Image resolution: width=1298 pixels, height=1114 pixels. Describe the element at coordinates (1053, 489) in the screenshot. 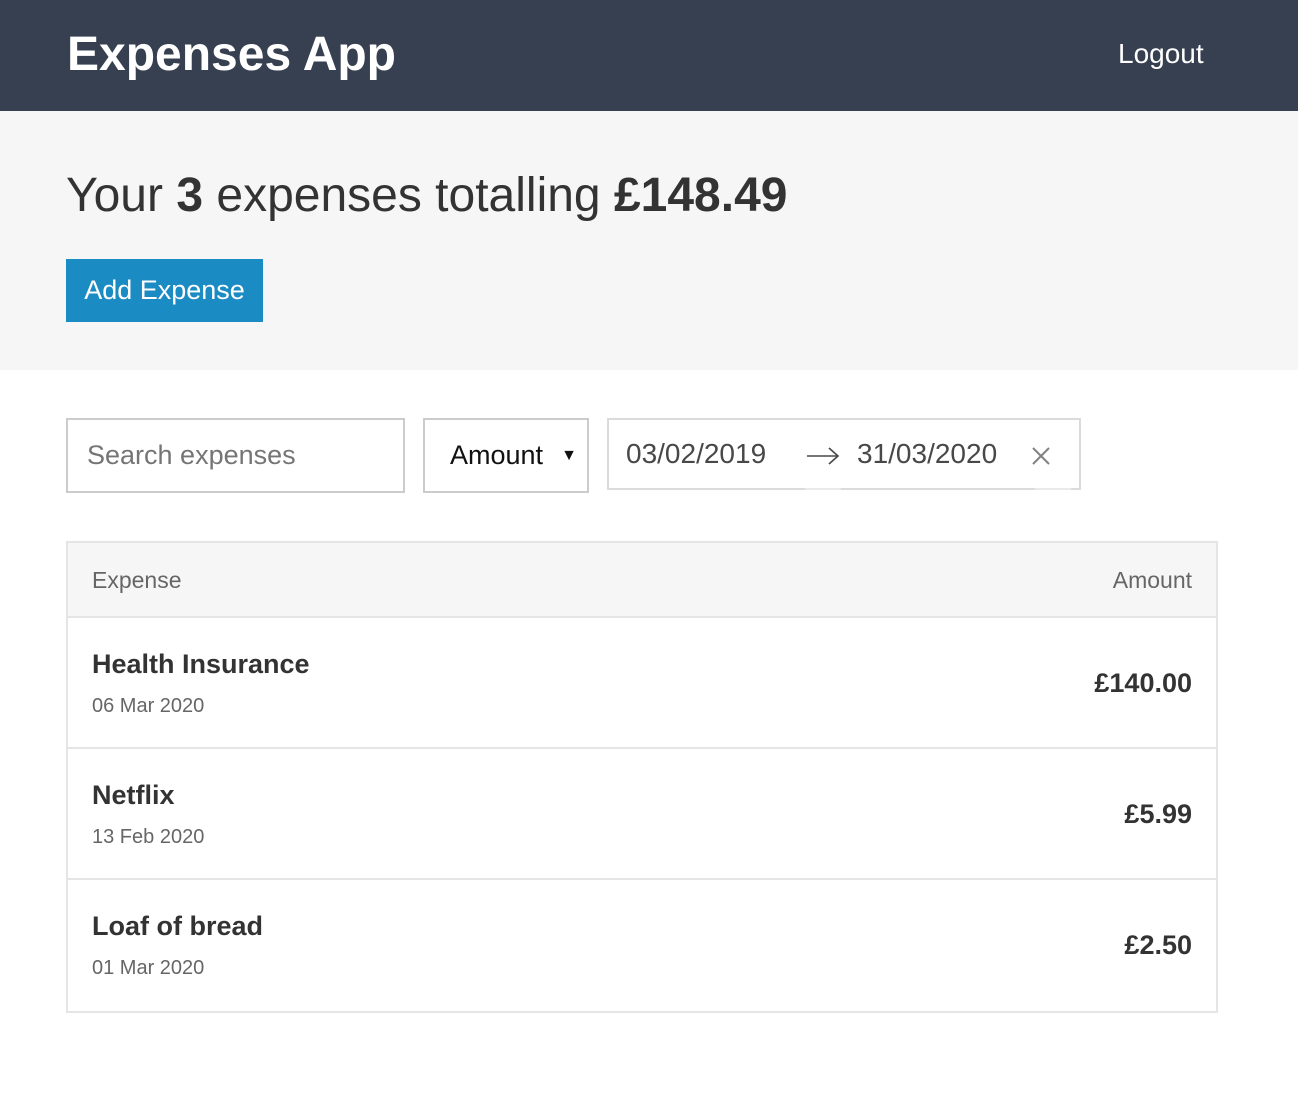

I see `clear-underline` at that location.